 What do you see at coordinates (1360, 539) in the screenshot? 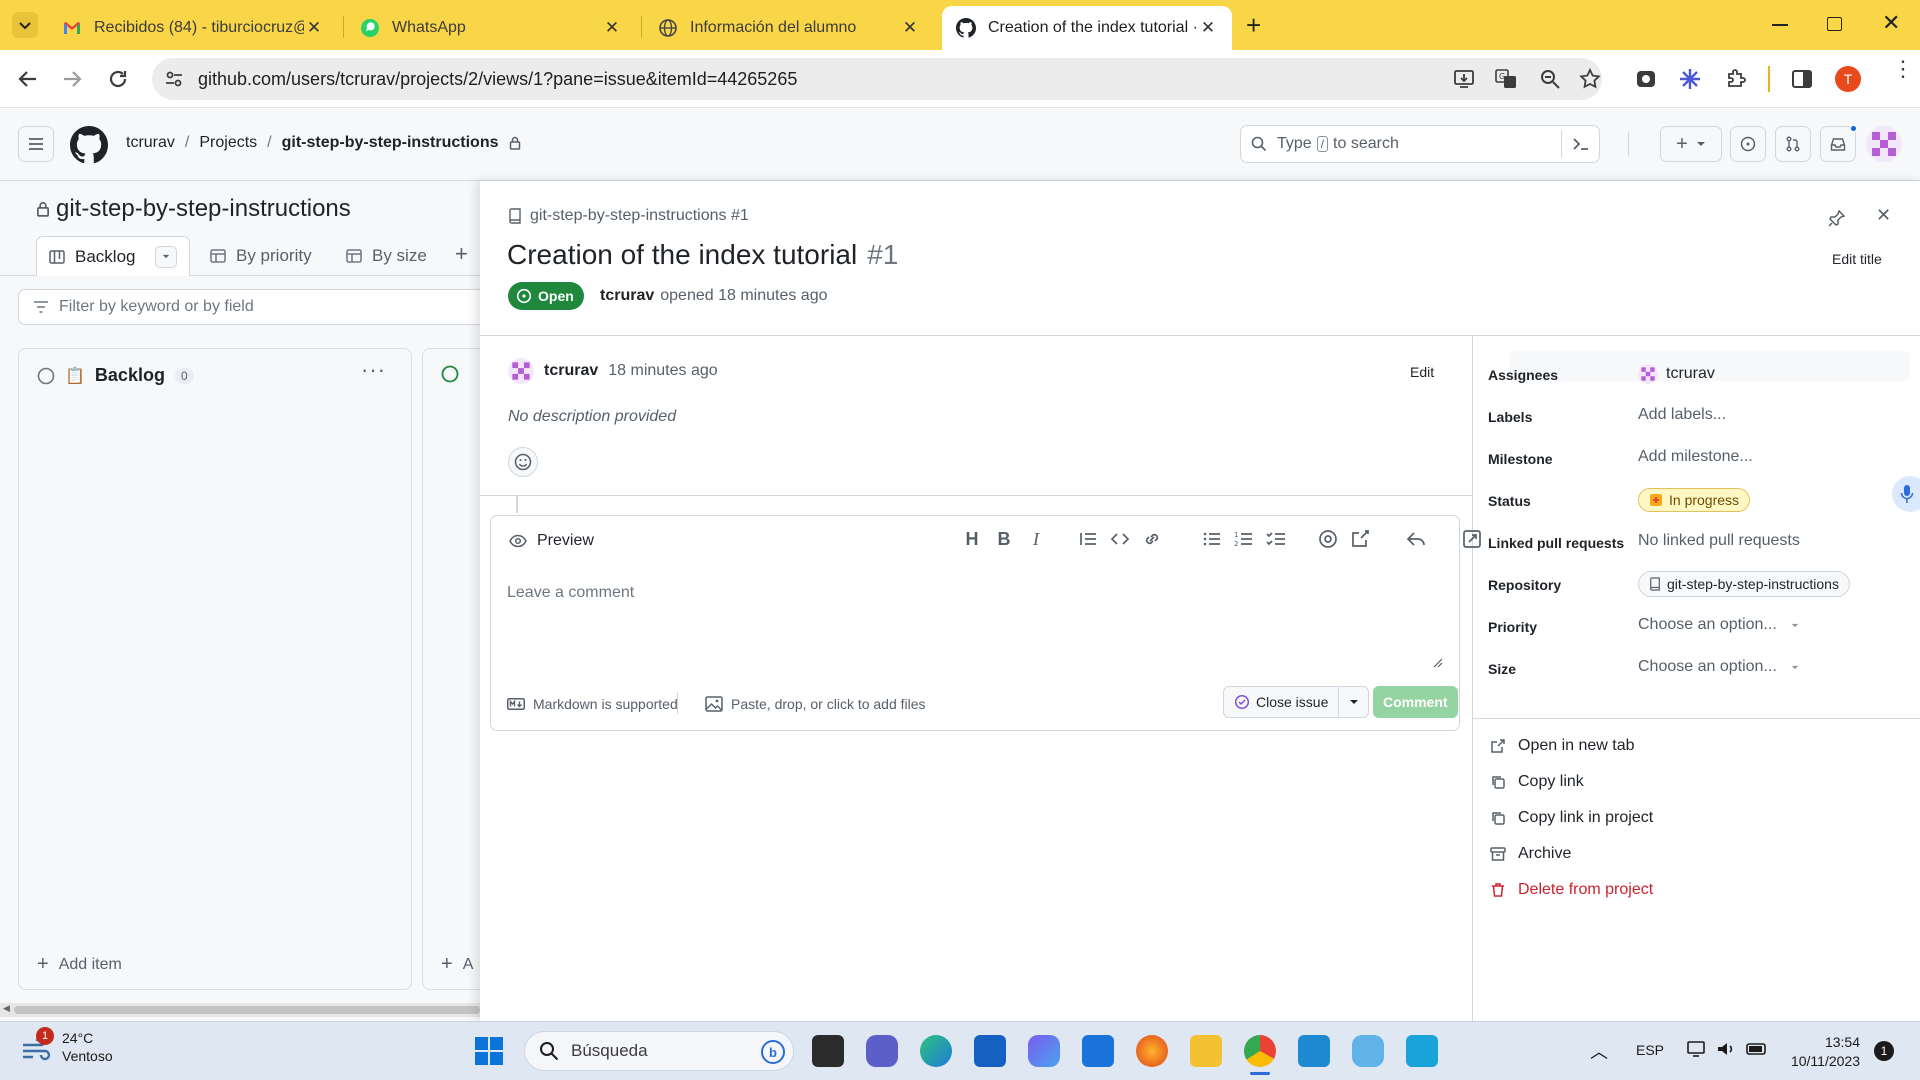
I see `cross-reference-icon` at bounding box center [1360, 539].